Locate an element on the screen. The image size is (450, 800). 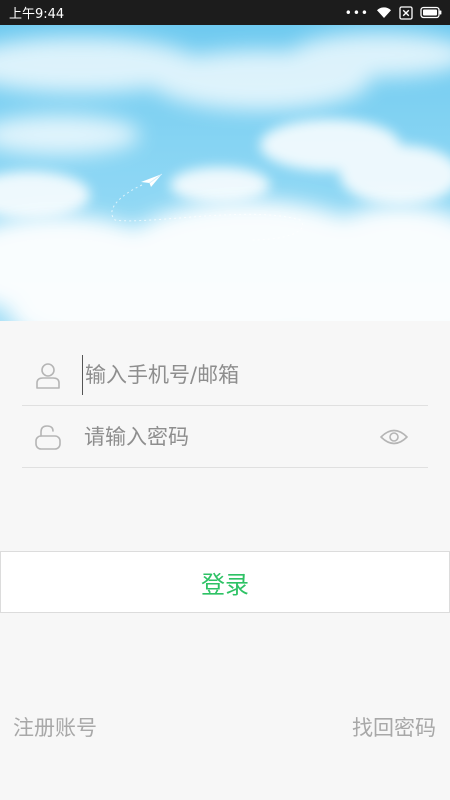
wifi-icon is located at coordinates (384, 12).